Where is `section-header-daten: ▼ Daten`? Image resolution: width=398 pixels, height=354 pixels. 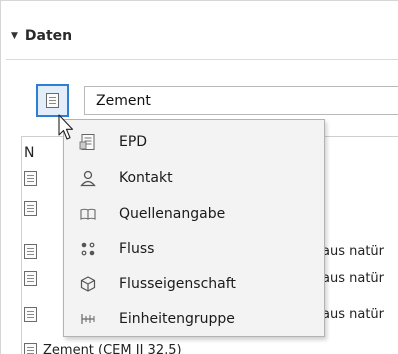 section-header-daten: ▼ Daten is located at coordinates (41, 36).